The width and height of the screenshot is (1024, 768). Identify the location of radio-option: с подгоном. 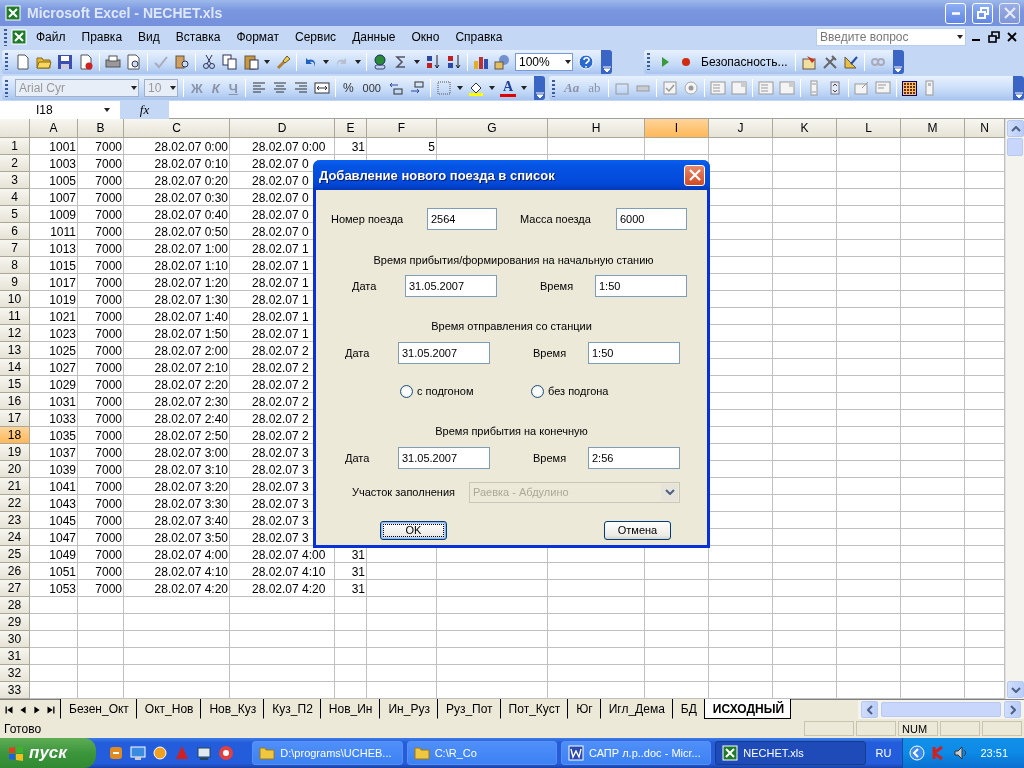
(465, 391).